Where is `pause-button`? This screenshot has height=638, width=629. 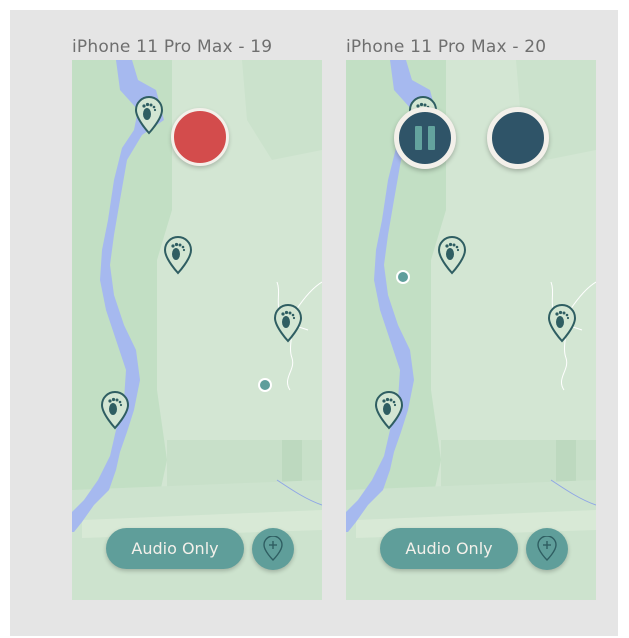 pause-button is located at coordinates (425, 138).